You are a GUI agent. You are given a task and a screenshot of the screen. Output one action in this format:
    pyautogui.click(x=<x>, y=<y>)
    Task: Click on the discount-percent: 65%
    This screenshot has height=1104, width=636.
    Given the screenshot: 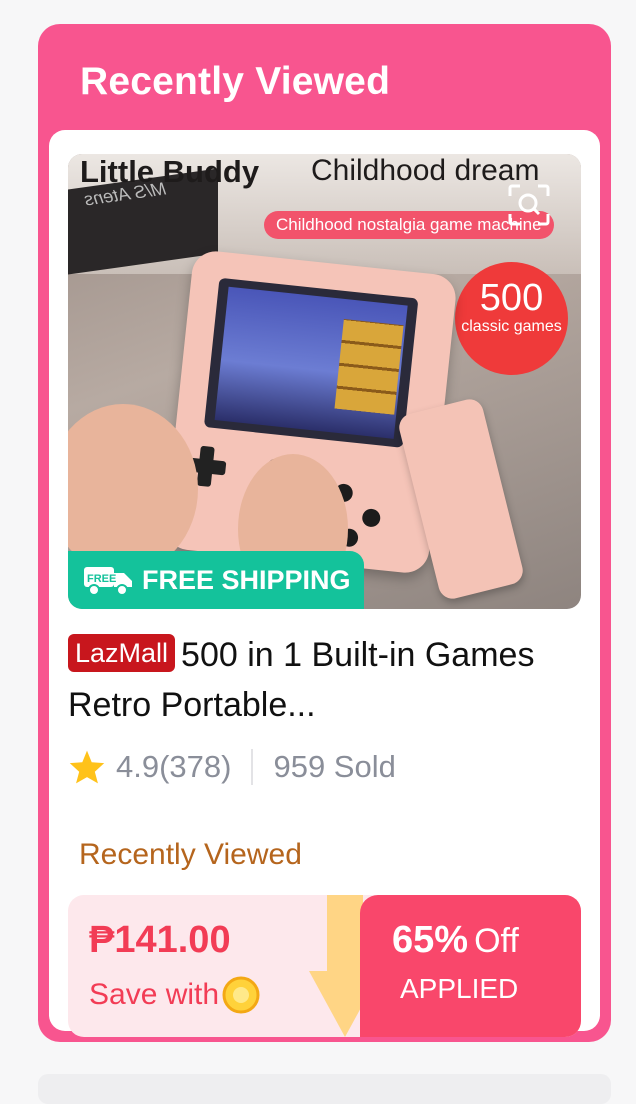 What is the action you would take?
    pyautogui.click(x=430, y=940)
    